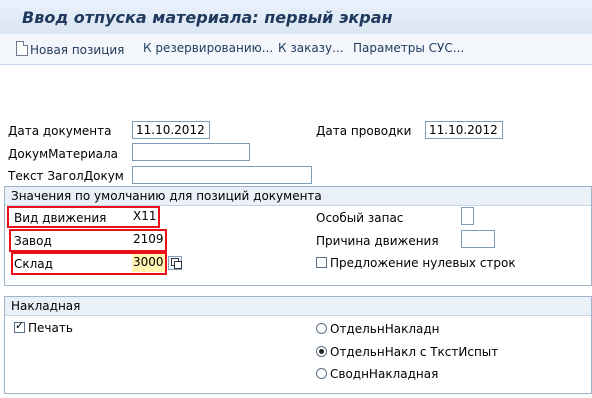 This screenshot has width=592, height=398. I want to click on storage-label: Склад, so click(33, 264).